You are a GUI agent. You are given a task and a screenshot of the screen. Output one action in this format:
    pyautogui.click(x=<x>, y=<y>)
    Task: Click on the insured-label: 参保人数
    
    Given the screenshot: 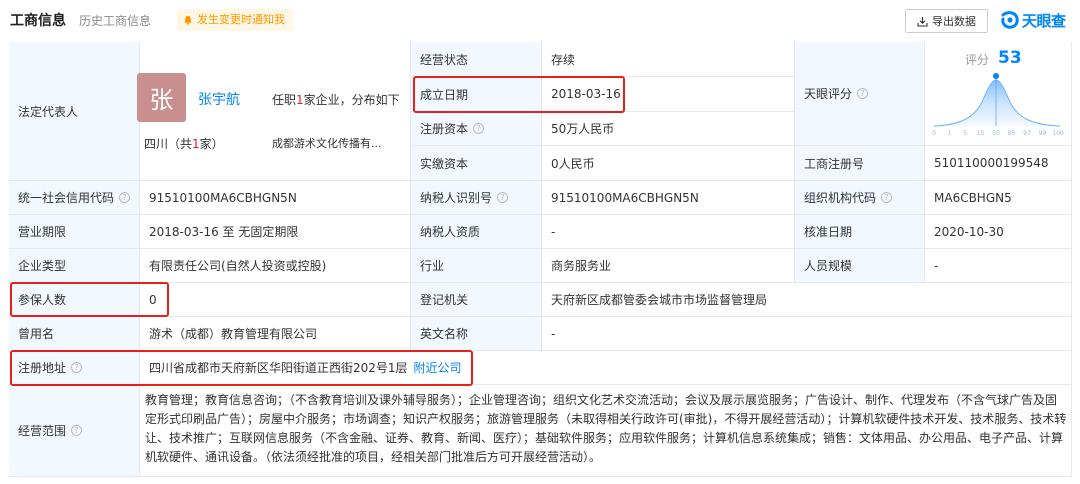 What is the action you would take?
    pyautogui.click(x=74, y=300)
    